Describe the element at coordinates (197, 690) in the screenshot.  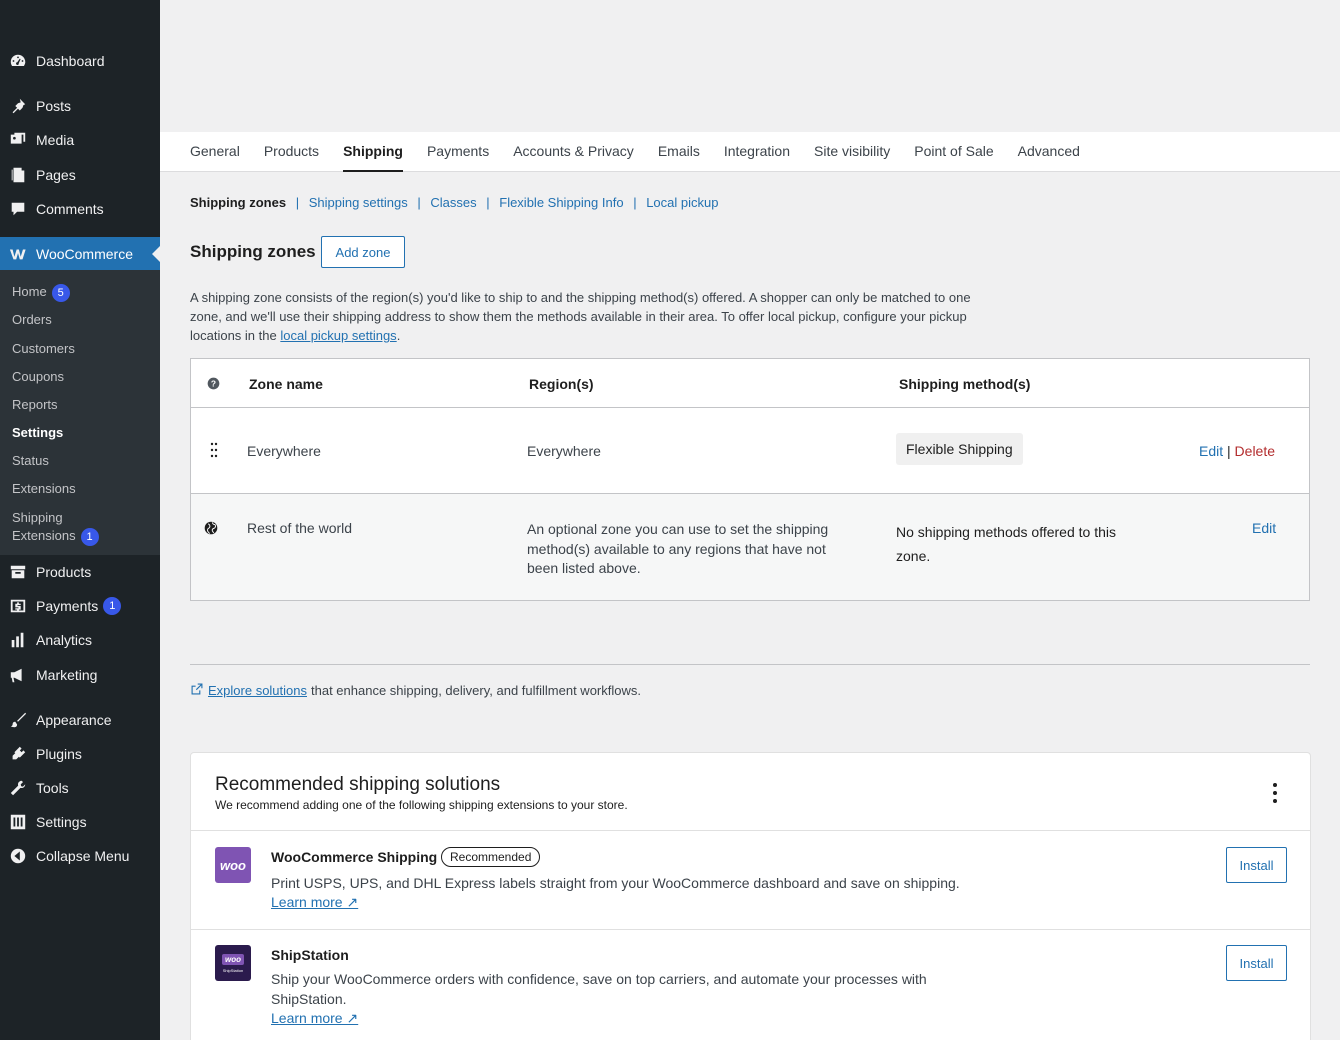
I see `external-link-icon` at that location.